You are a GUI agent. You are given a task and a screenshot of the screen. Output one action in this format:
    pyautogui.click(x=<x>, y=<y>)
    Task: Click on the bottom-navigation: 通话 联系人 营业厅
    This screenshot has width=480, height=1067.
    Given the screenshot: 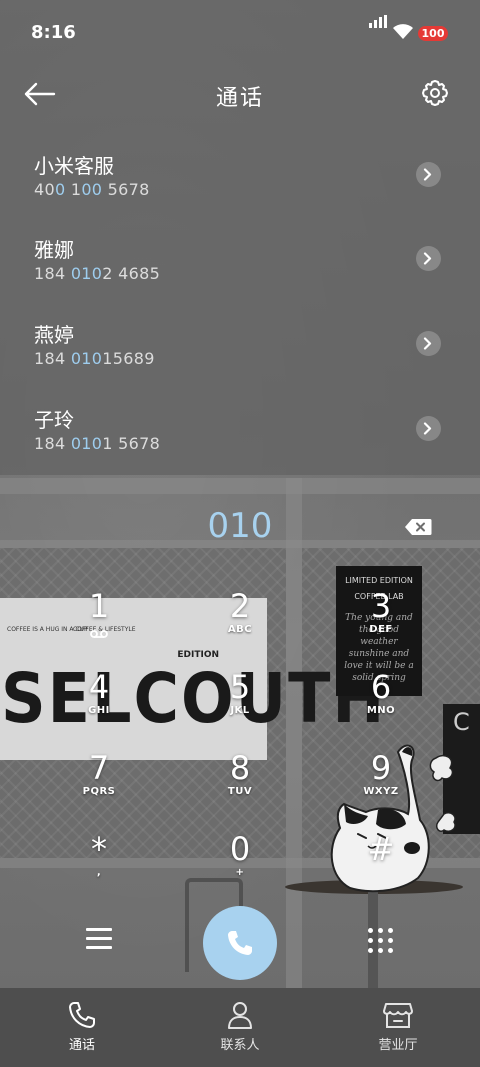 What is the action you would take?
    pyautogui.click(x=240, y=1027)
    